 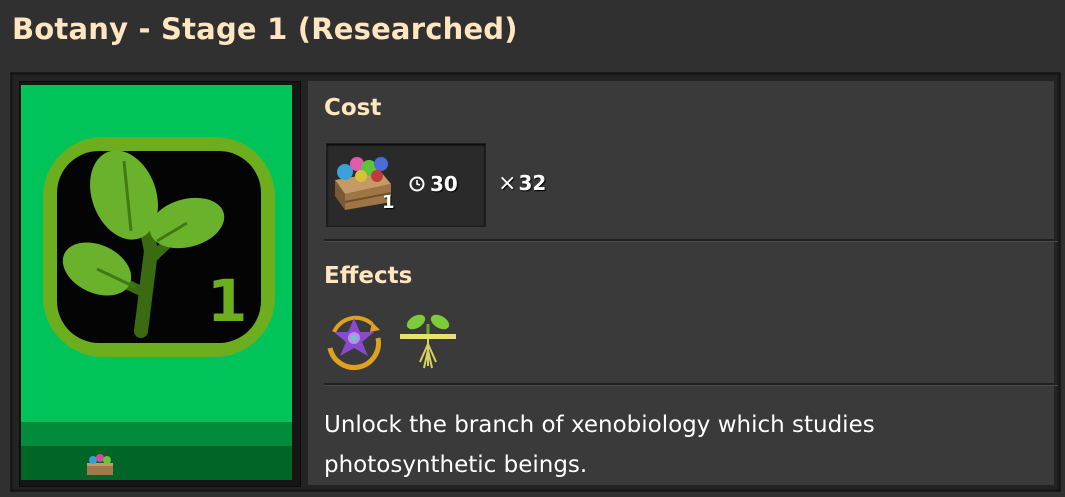 What do you see at coordinates (417, 184) in the screenshot?
I see `clock-icon` at bounding box center [417, 184].